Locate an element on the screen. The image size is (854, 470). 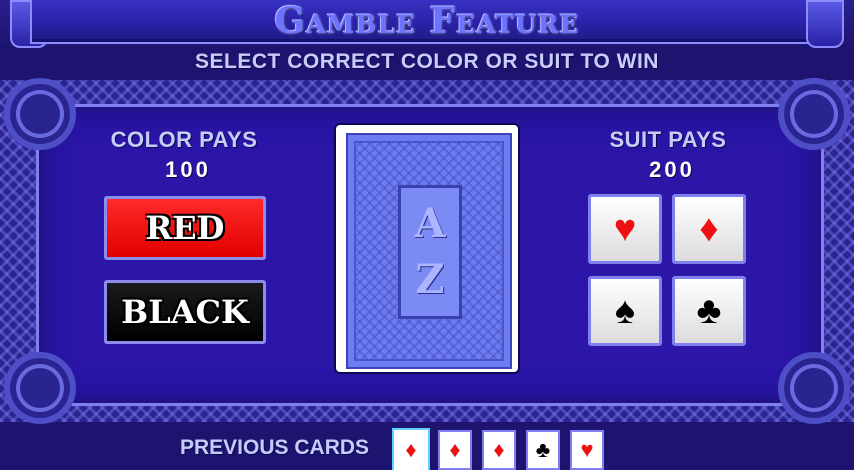
face-down-card: A Z is located at coordinates (427, 248).